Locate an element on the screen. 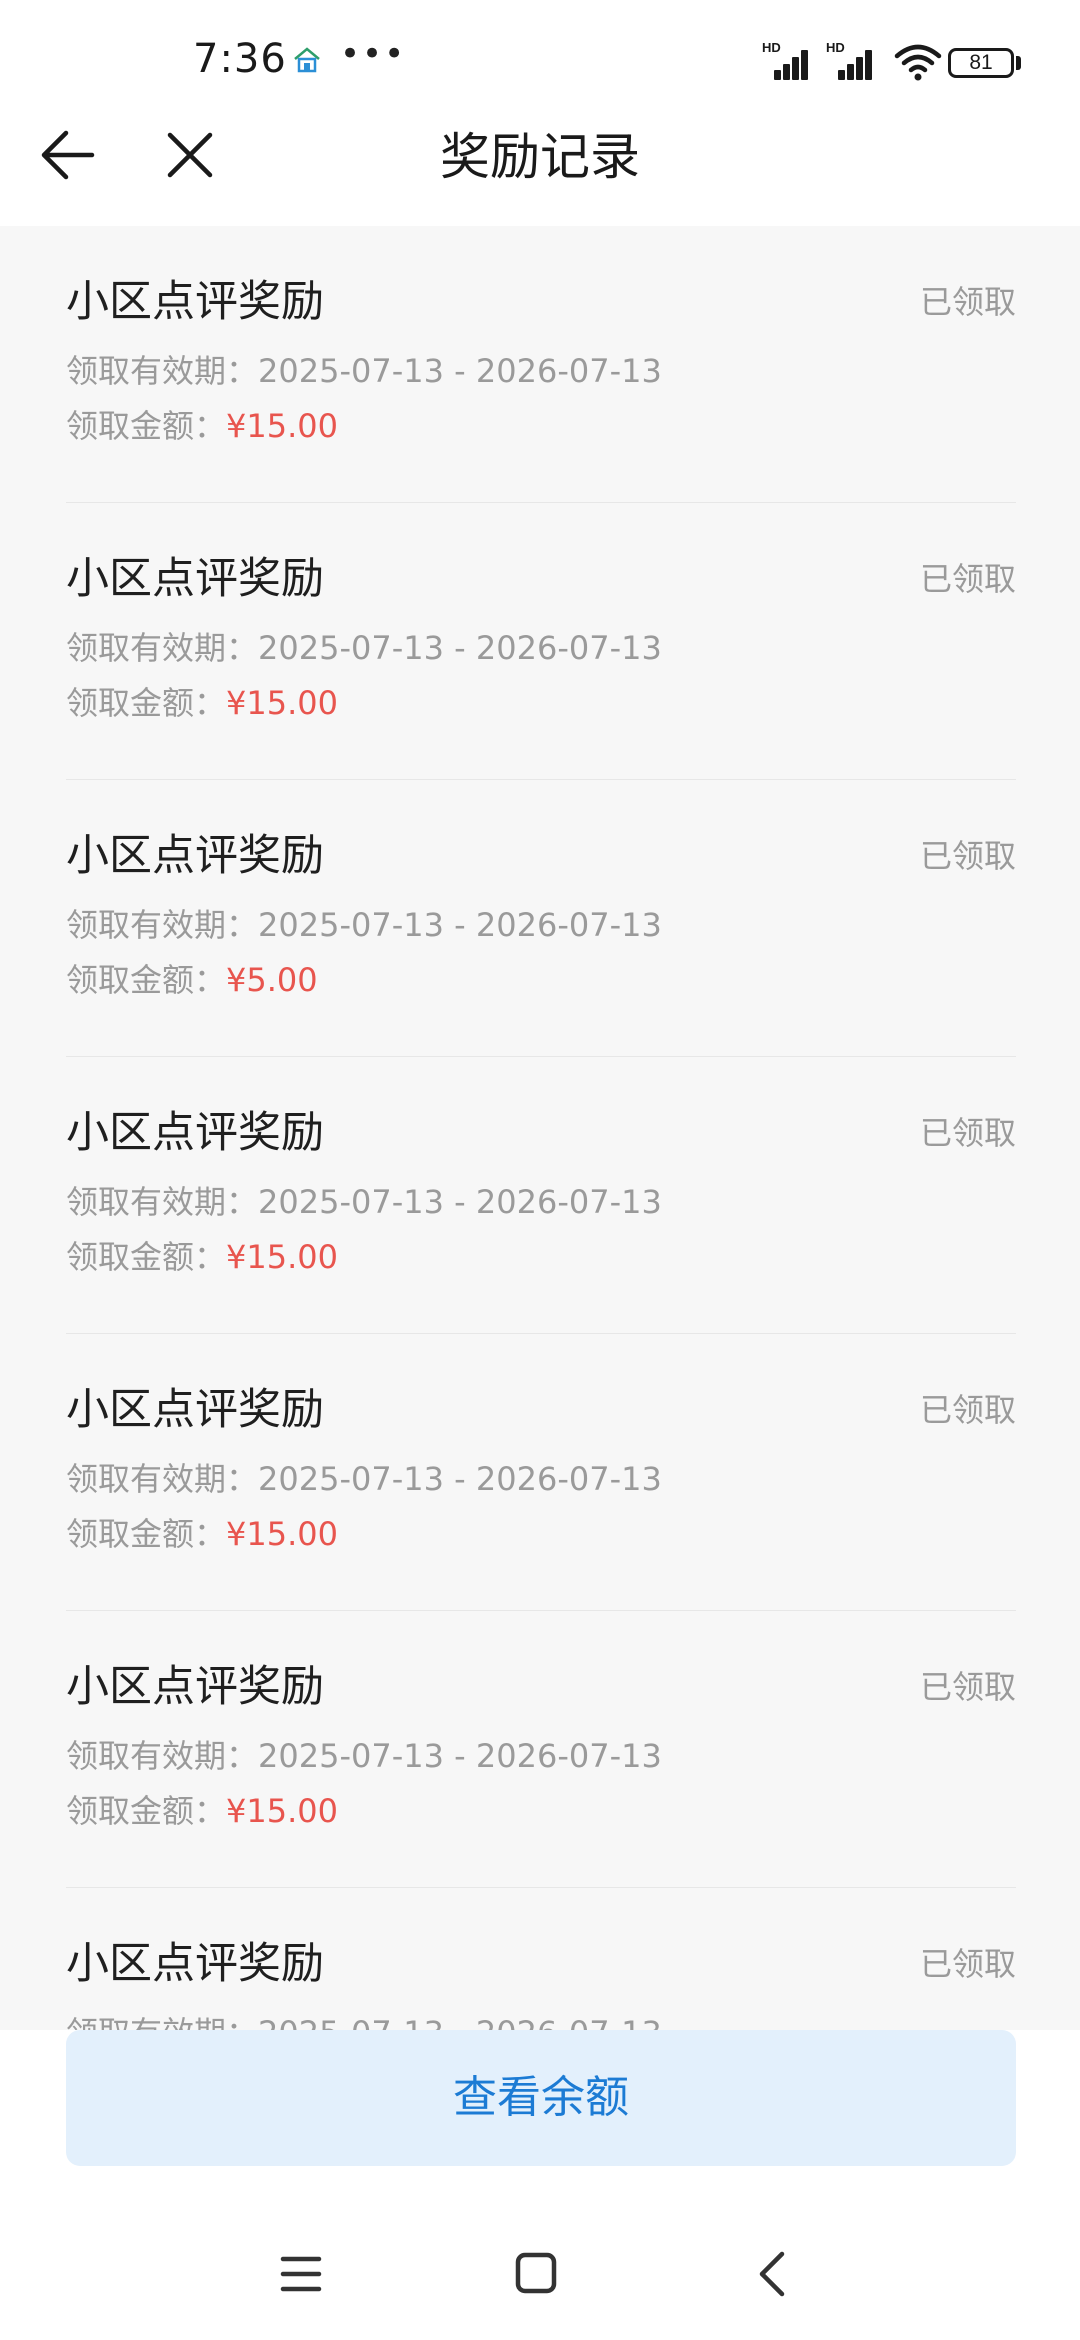 The image size is (1080, 2340). status-time: 7:36 is located at coordinates (240, 59).